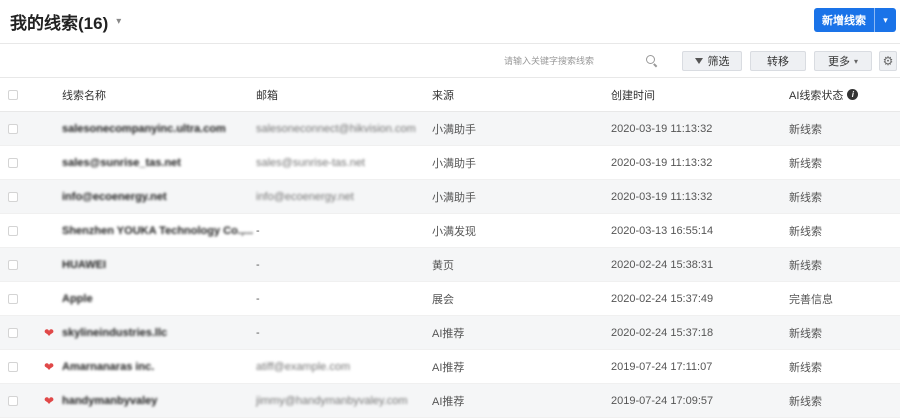  Describe the element at coordinates (108, 366) in the screenshot. I see `lead-name: Amarnanaras inc.` at that location.